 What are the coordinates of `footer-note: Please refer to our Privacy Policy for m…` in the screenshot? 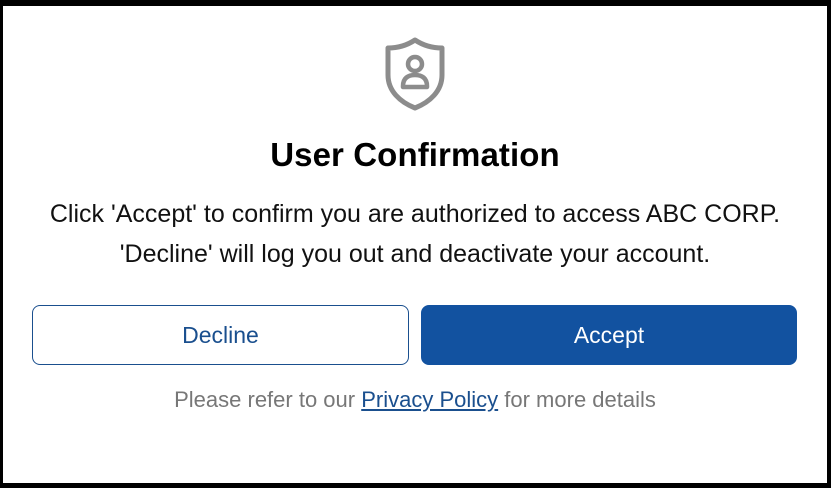 It's located at (415, 400).